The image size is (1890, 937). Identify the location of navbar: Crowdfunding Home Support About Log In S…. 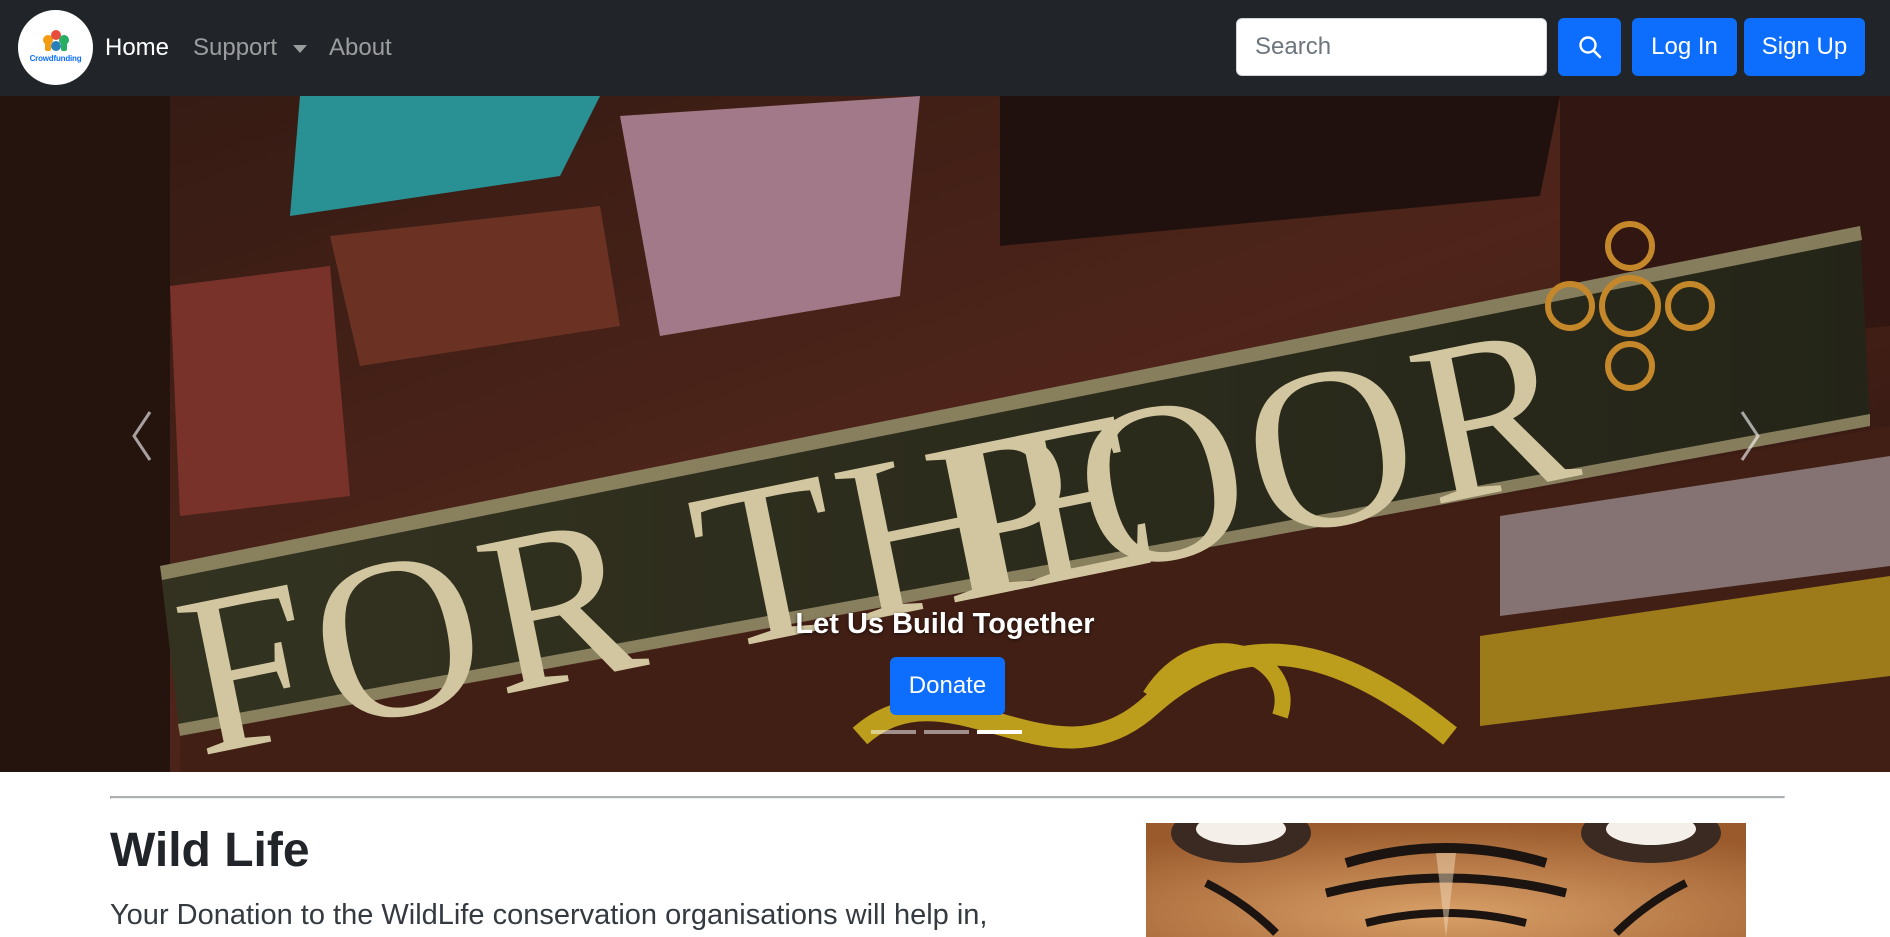
(945, 48).